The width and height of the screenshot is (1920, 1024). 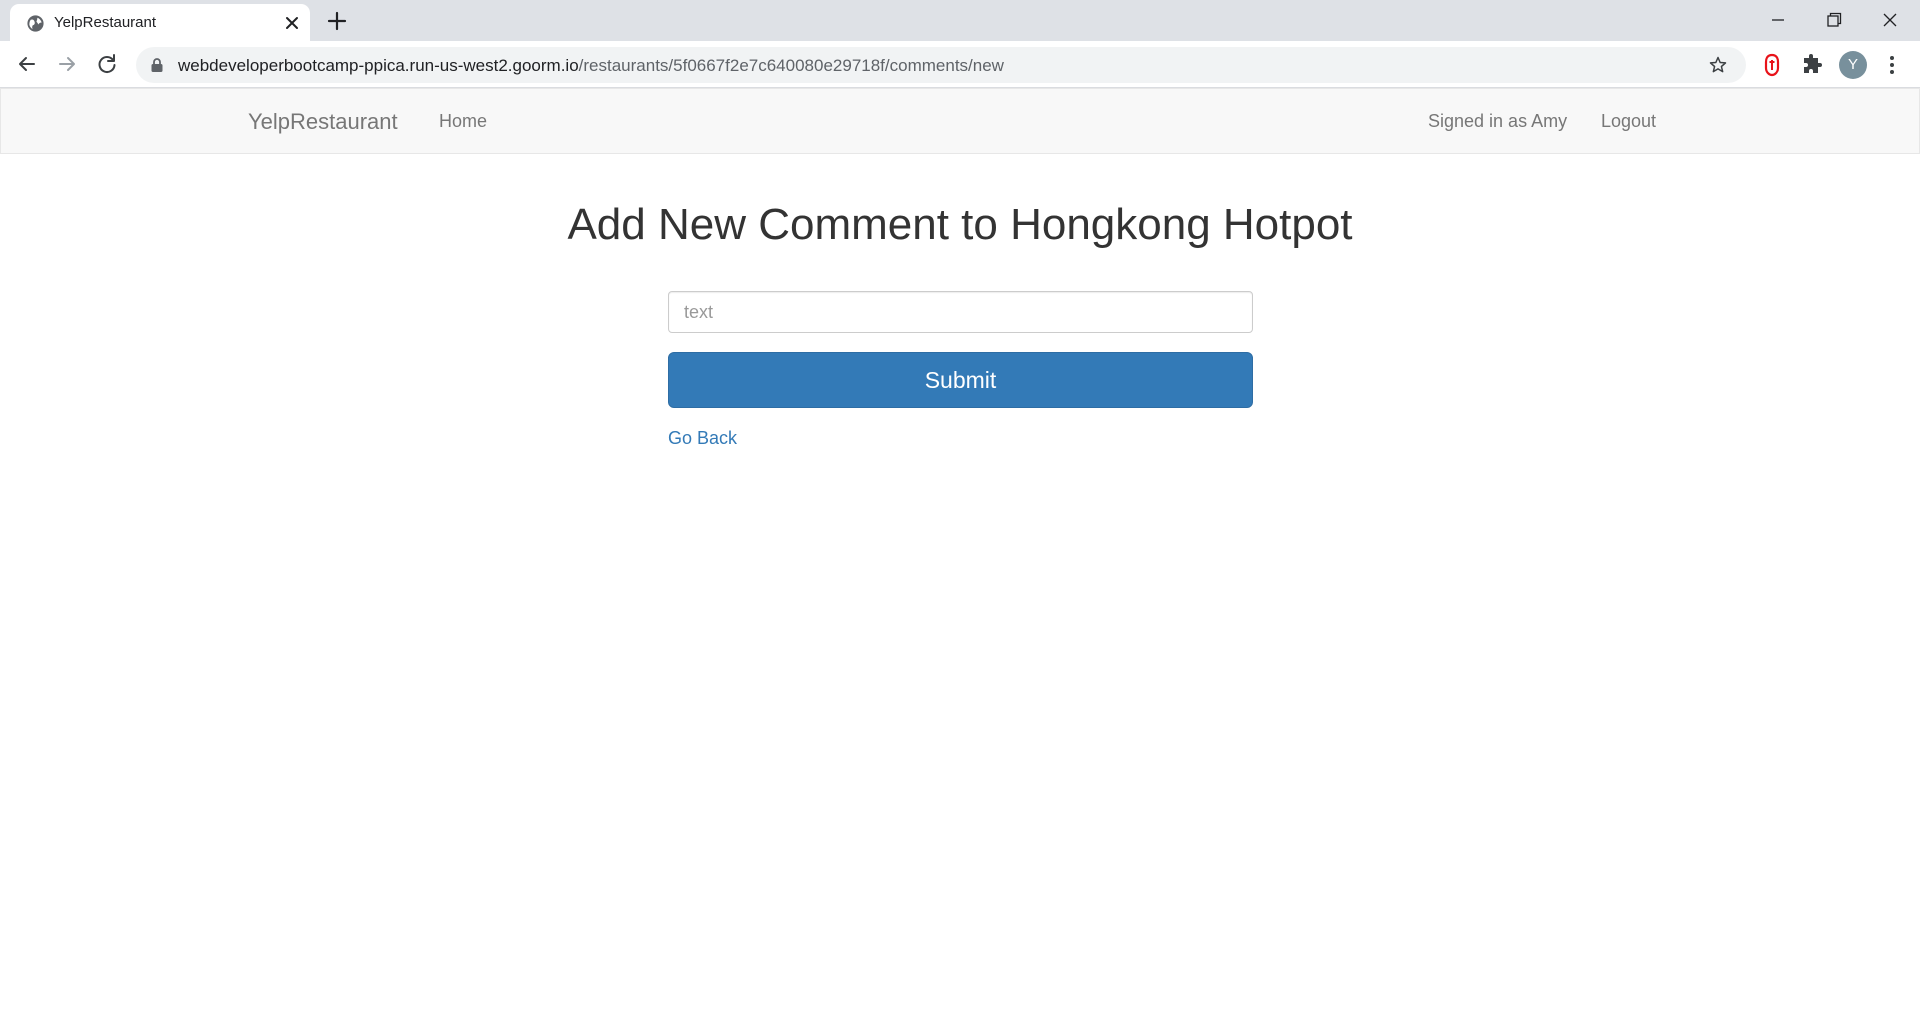 What do you see at coordinates (702, 438) in the screenshot?
I see `go-back-link: Go Back` at bounding box center [702, 438].